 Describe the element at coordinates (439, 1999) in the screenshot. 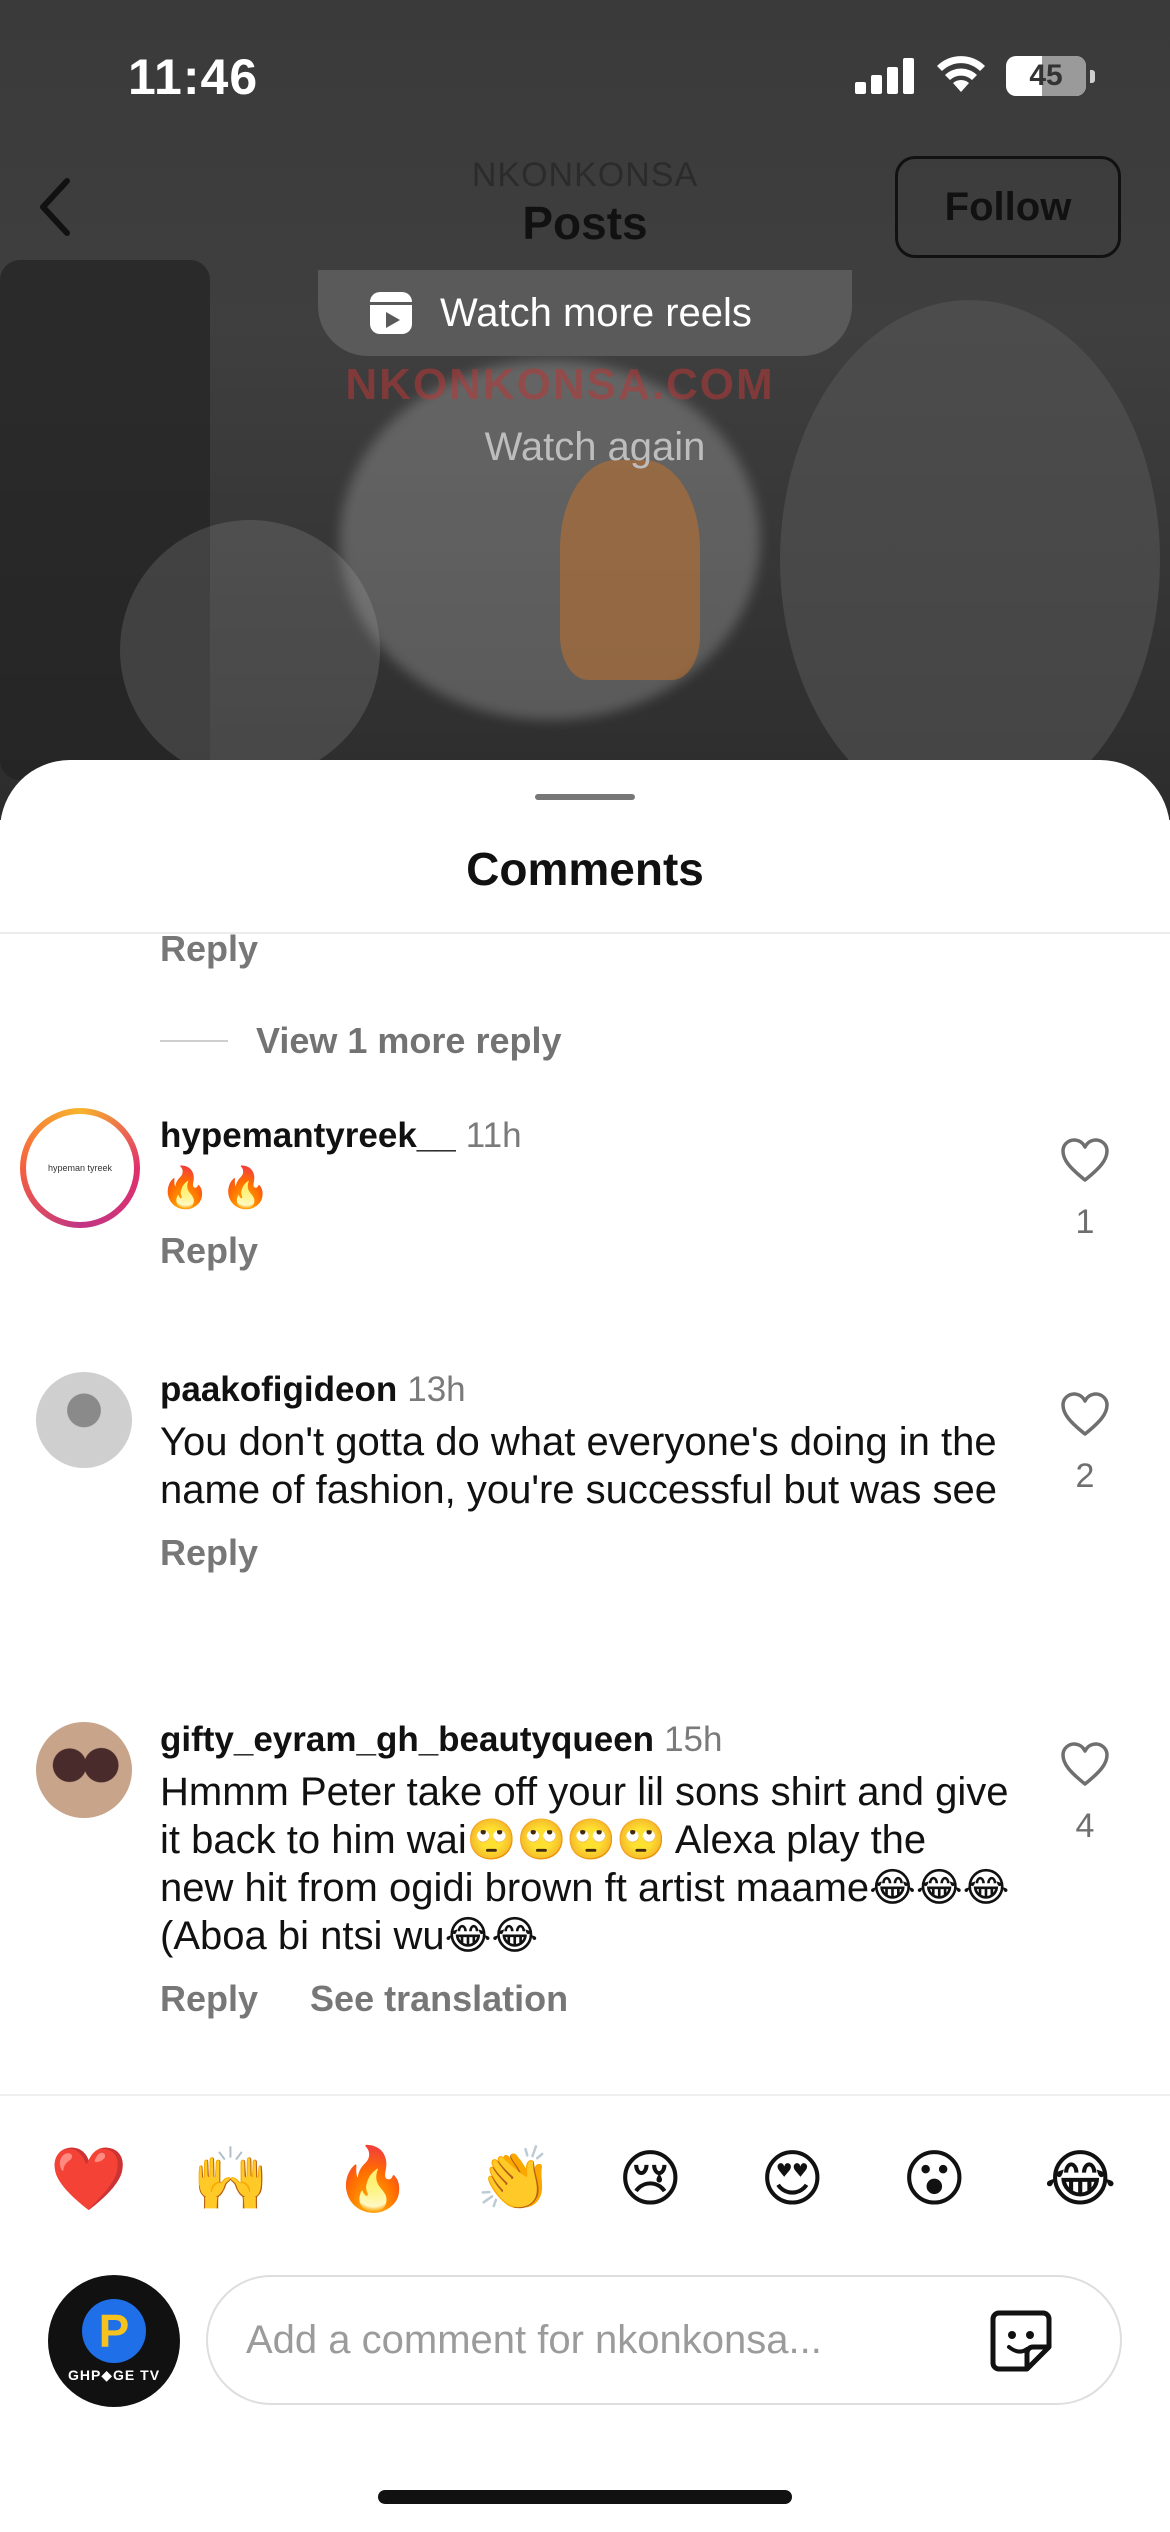

I see `see-translation-button: See translation` at that location.